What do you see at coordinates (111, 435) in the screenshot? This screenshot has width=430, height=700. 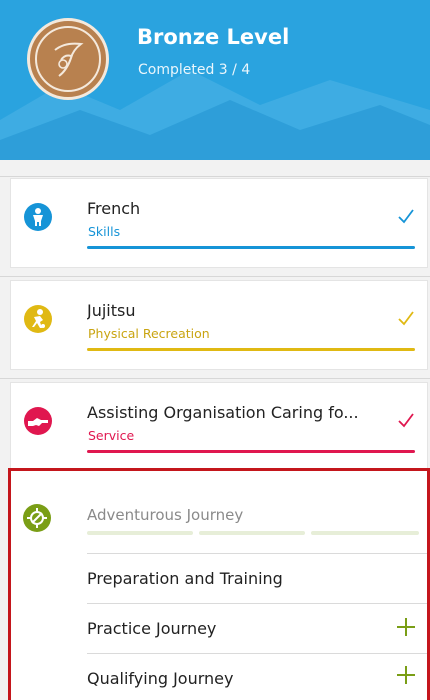 I see `section-category: Service` at bounding box center [111, 435].